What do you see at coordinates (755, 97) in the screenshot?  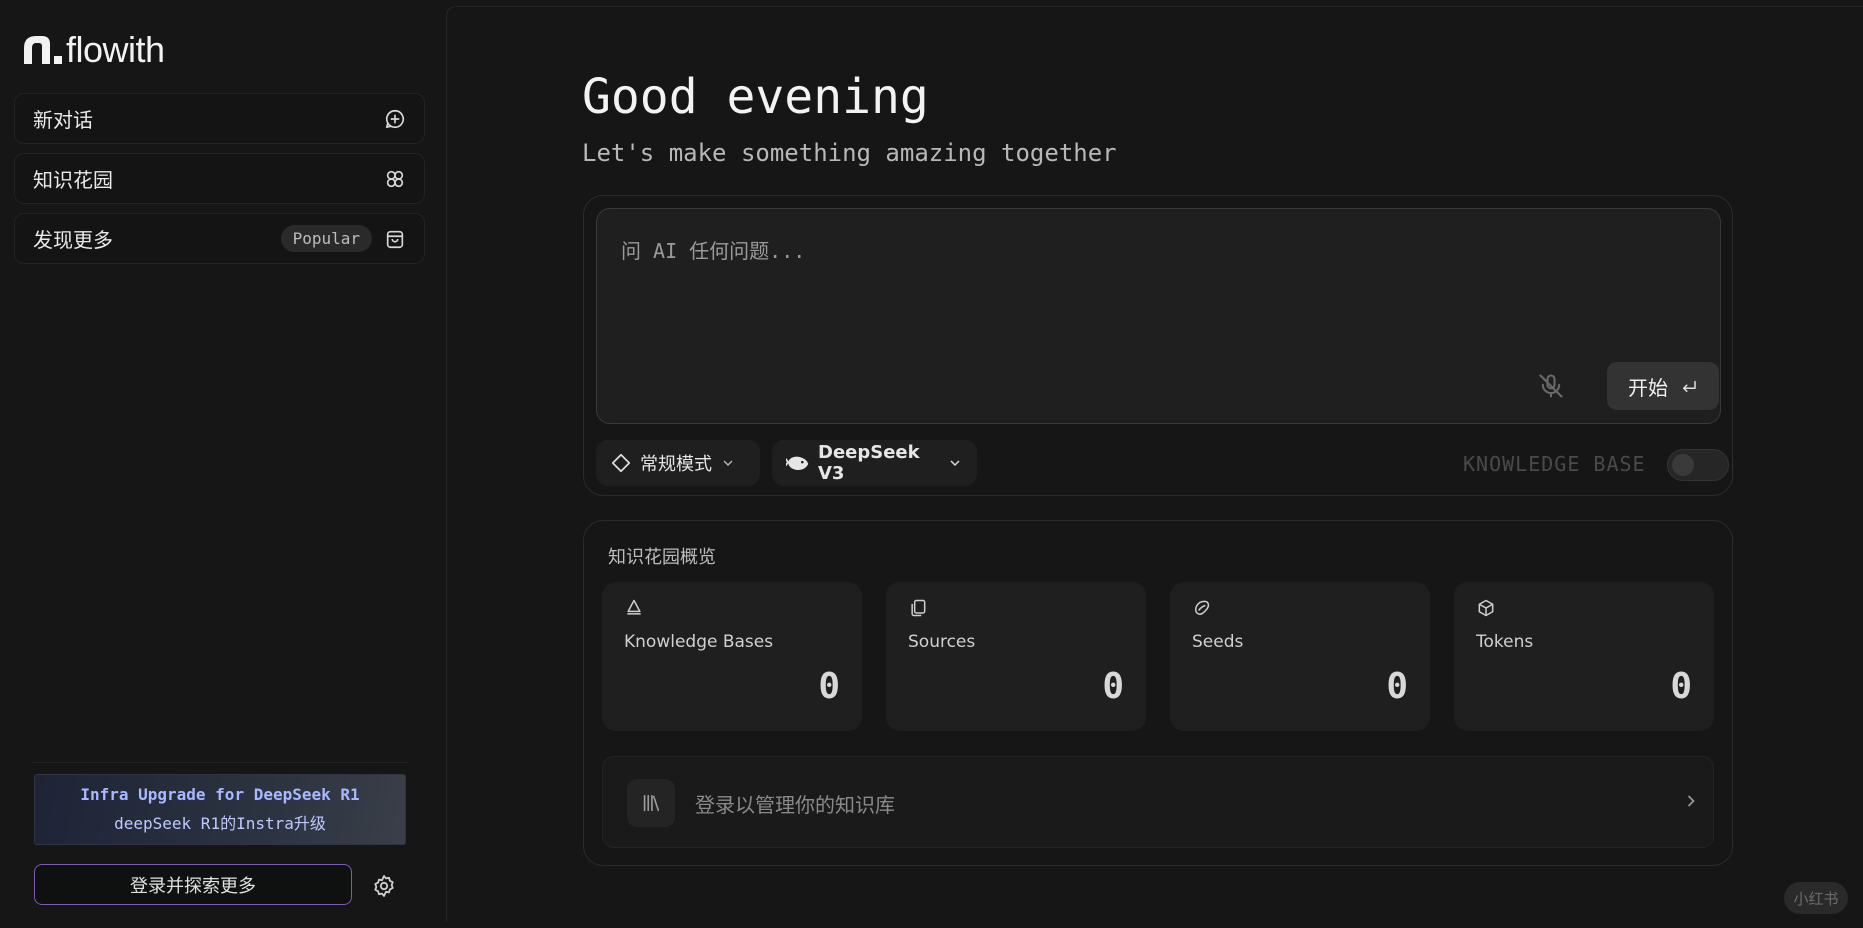 I see `greeting-title: Good evening` at bounding box center [755, 97].